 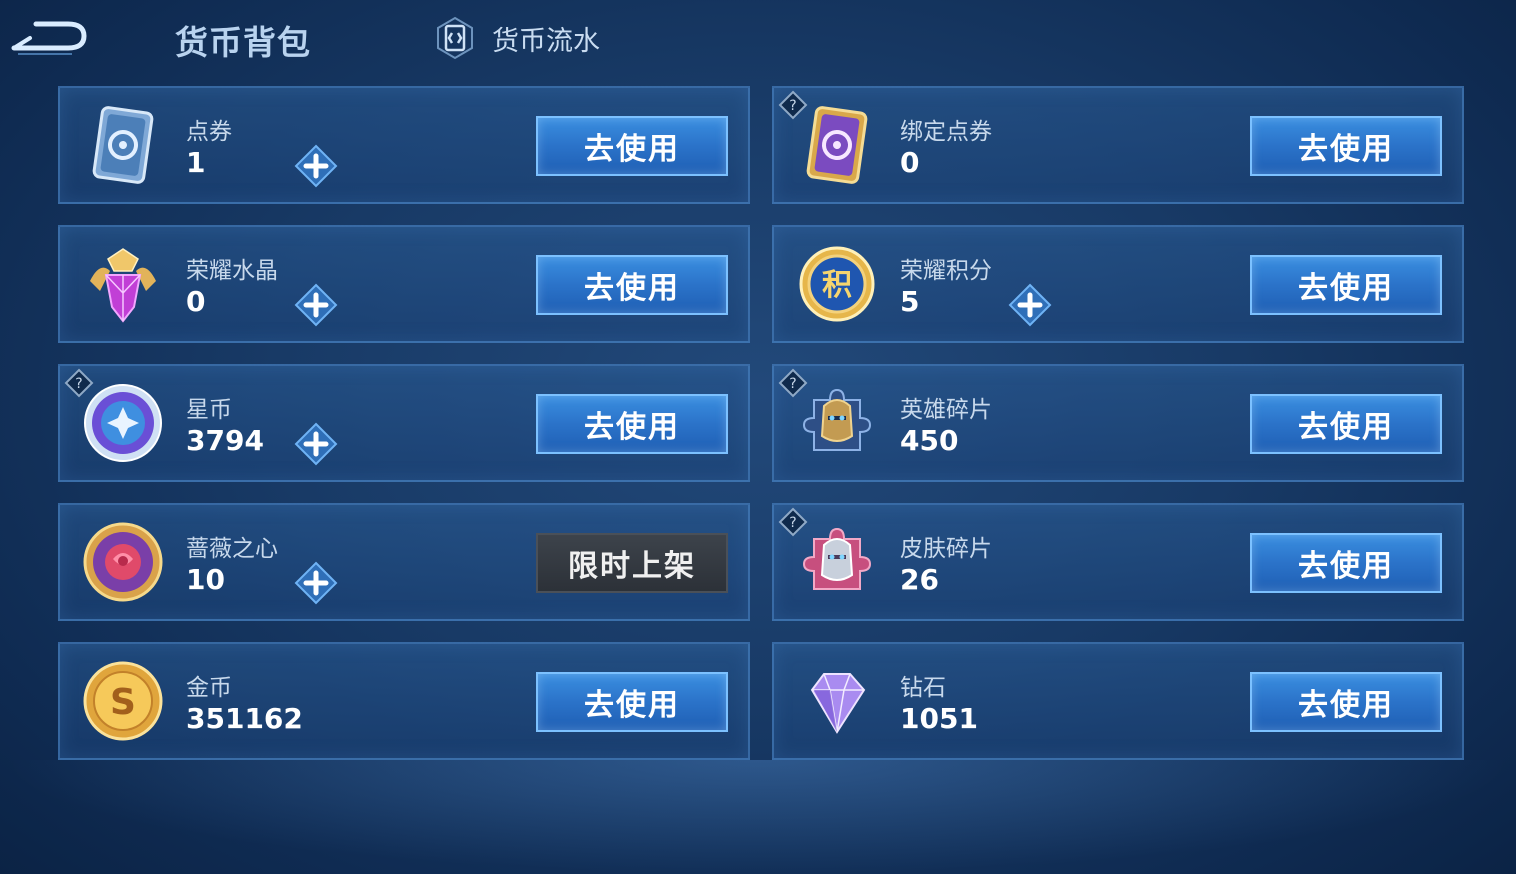 I want to click on honor-crystal-icon, so click(x=123, y=285).